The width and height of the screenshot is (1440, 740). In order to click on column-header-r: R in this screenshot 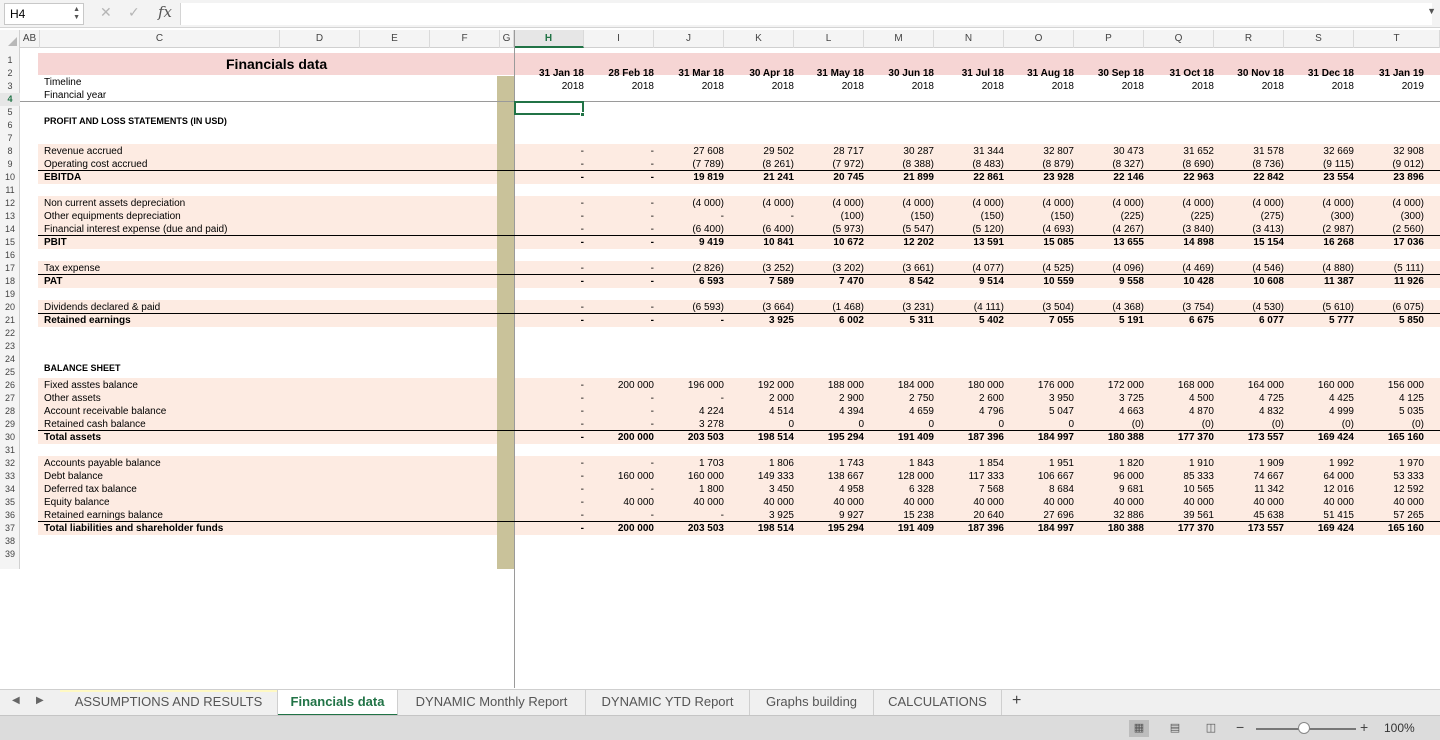, I will do `click(1249, 39)`.